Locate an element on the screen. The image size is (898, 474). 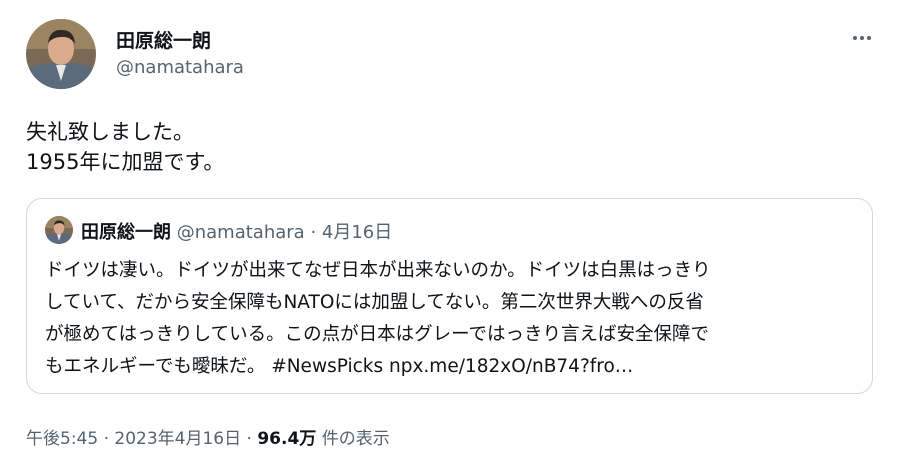
tweet-meta: 午後5:45 · 2023年4月16日 · 96.4万 件の表示 is located at coordinates (208, 436).